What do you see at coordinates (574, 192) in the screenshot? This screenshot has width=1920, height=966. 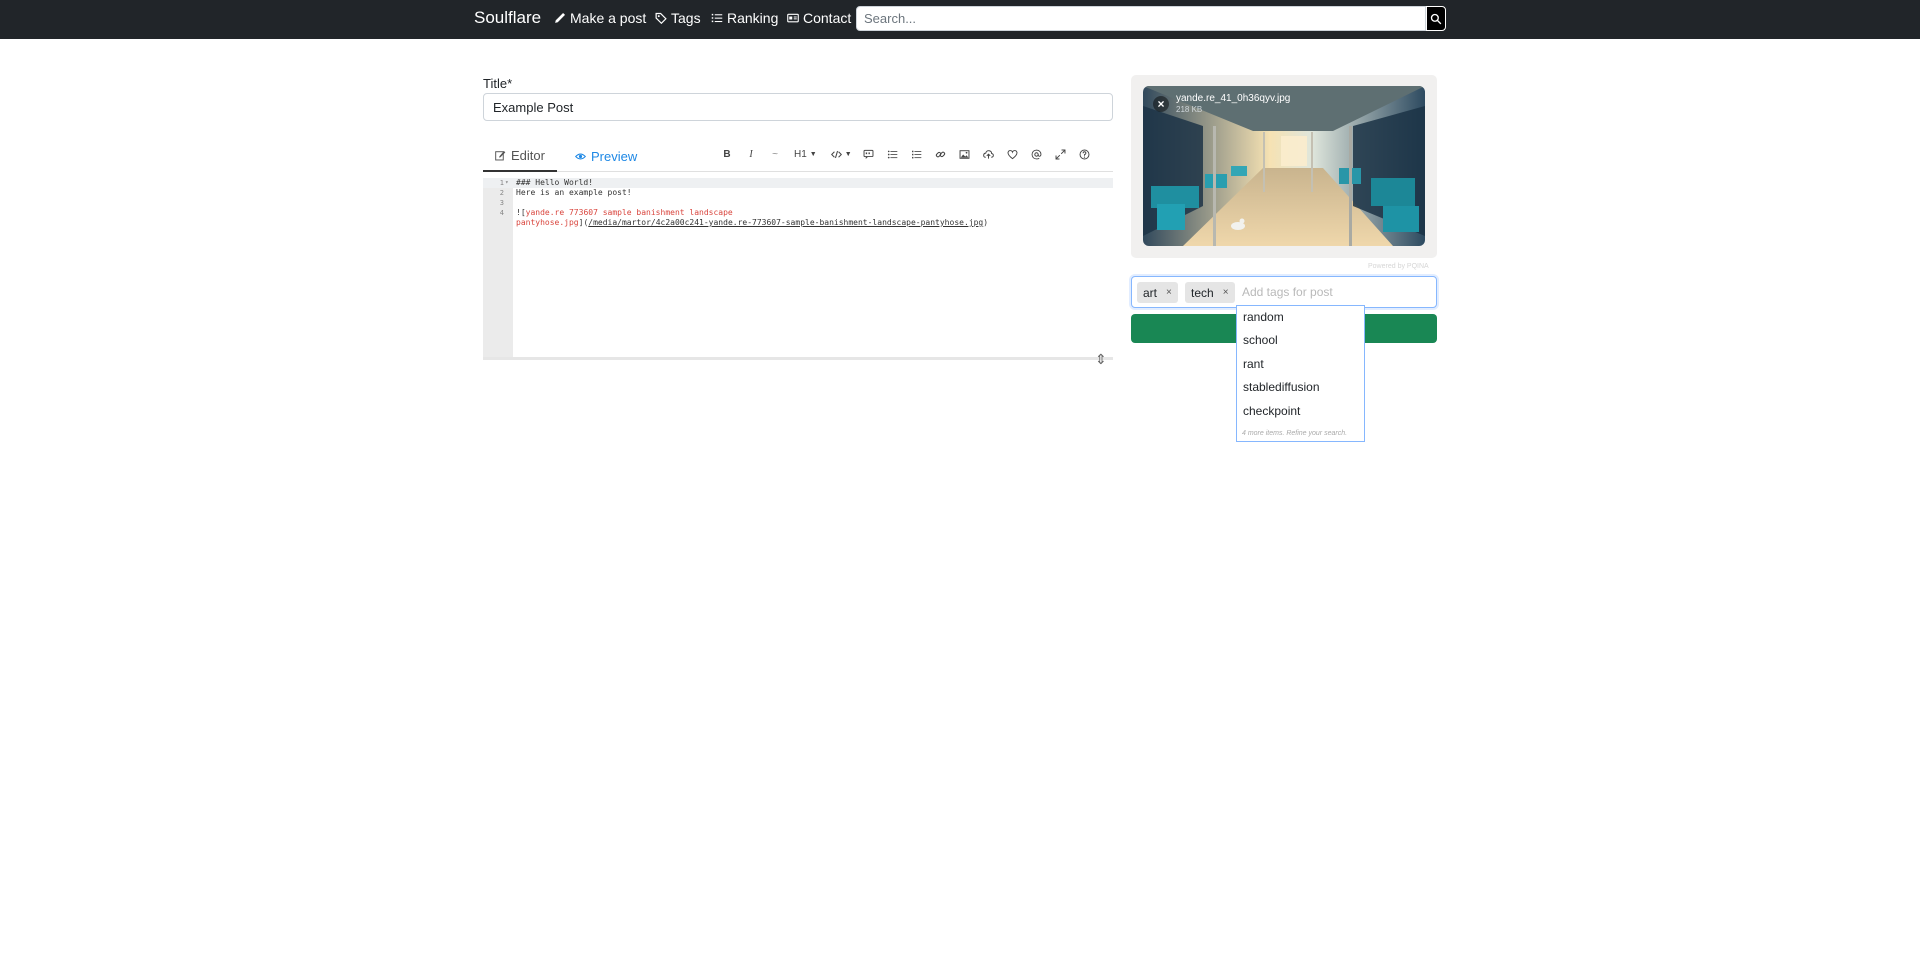 I see `code-text: Here is an example post!` at bounding box center [574, 192].